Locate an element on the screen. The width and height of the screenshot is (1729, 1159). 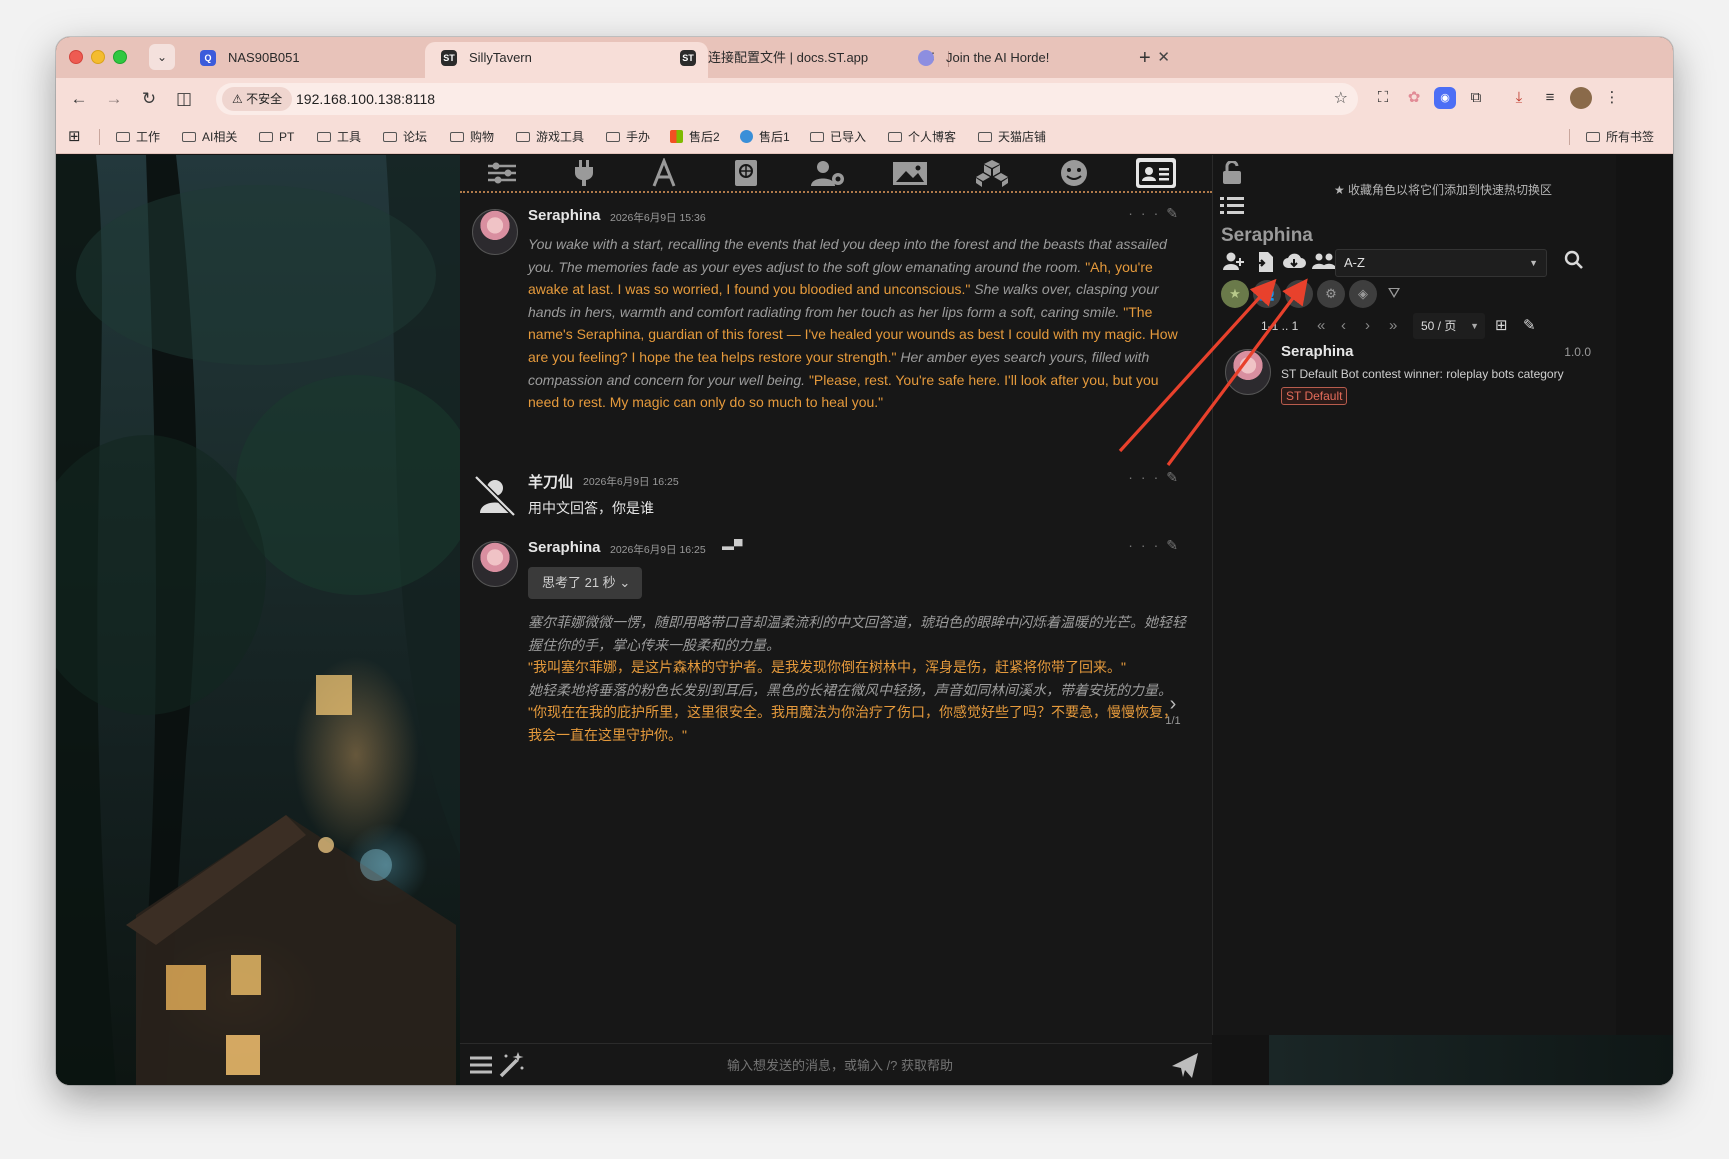
font-a-icon is located at coordinates (664, 172).